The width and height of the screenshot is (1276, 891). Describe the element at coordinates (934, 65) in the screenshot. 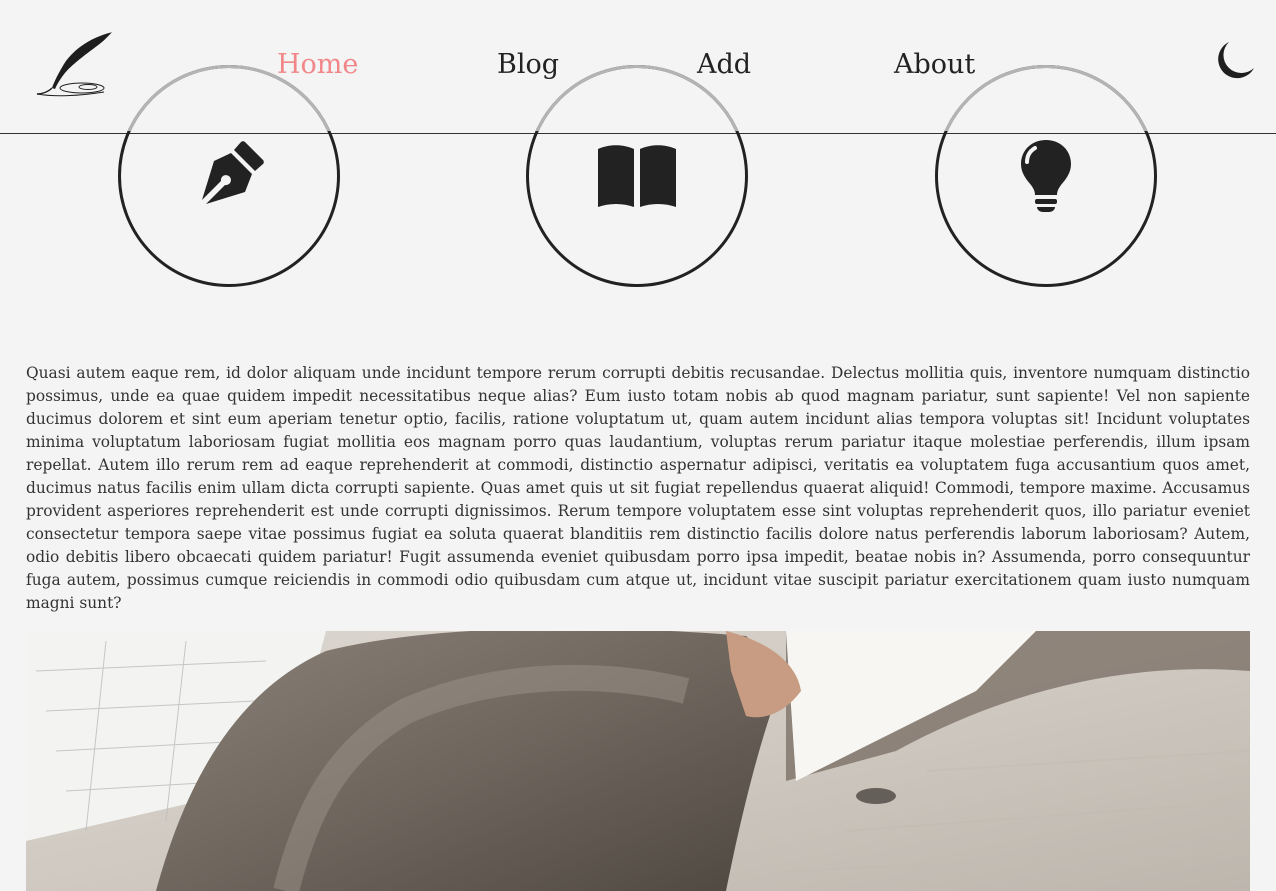

I see `nav-about: About` at that location.